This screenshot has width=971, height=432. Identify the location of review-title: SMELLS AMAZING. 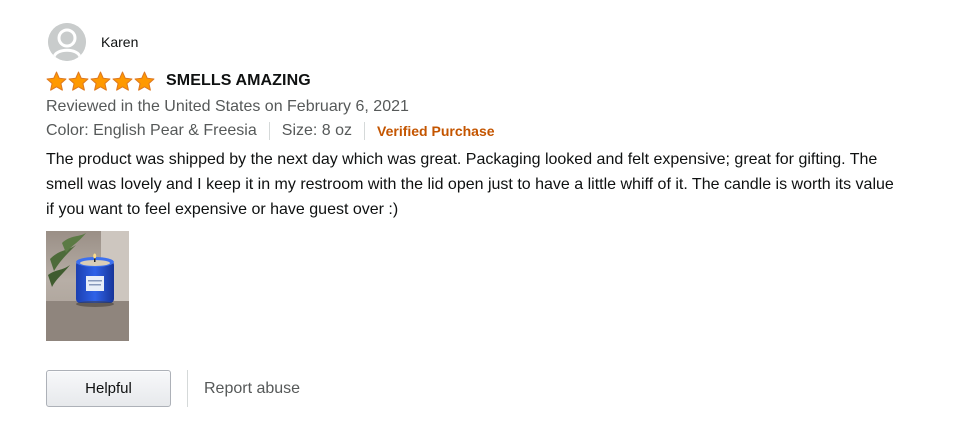
(238, 81).